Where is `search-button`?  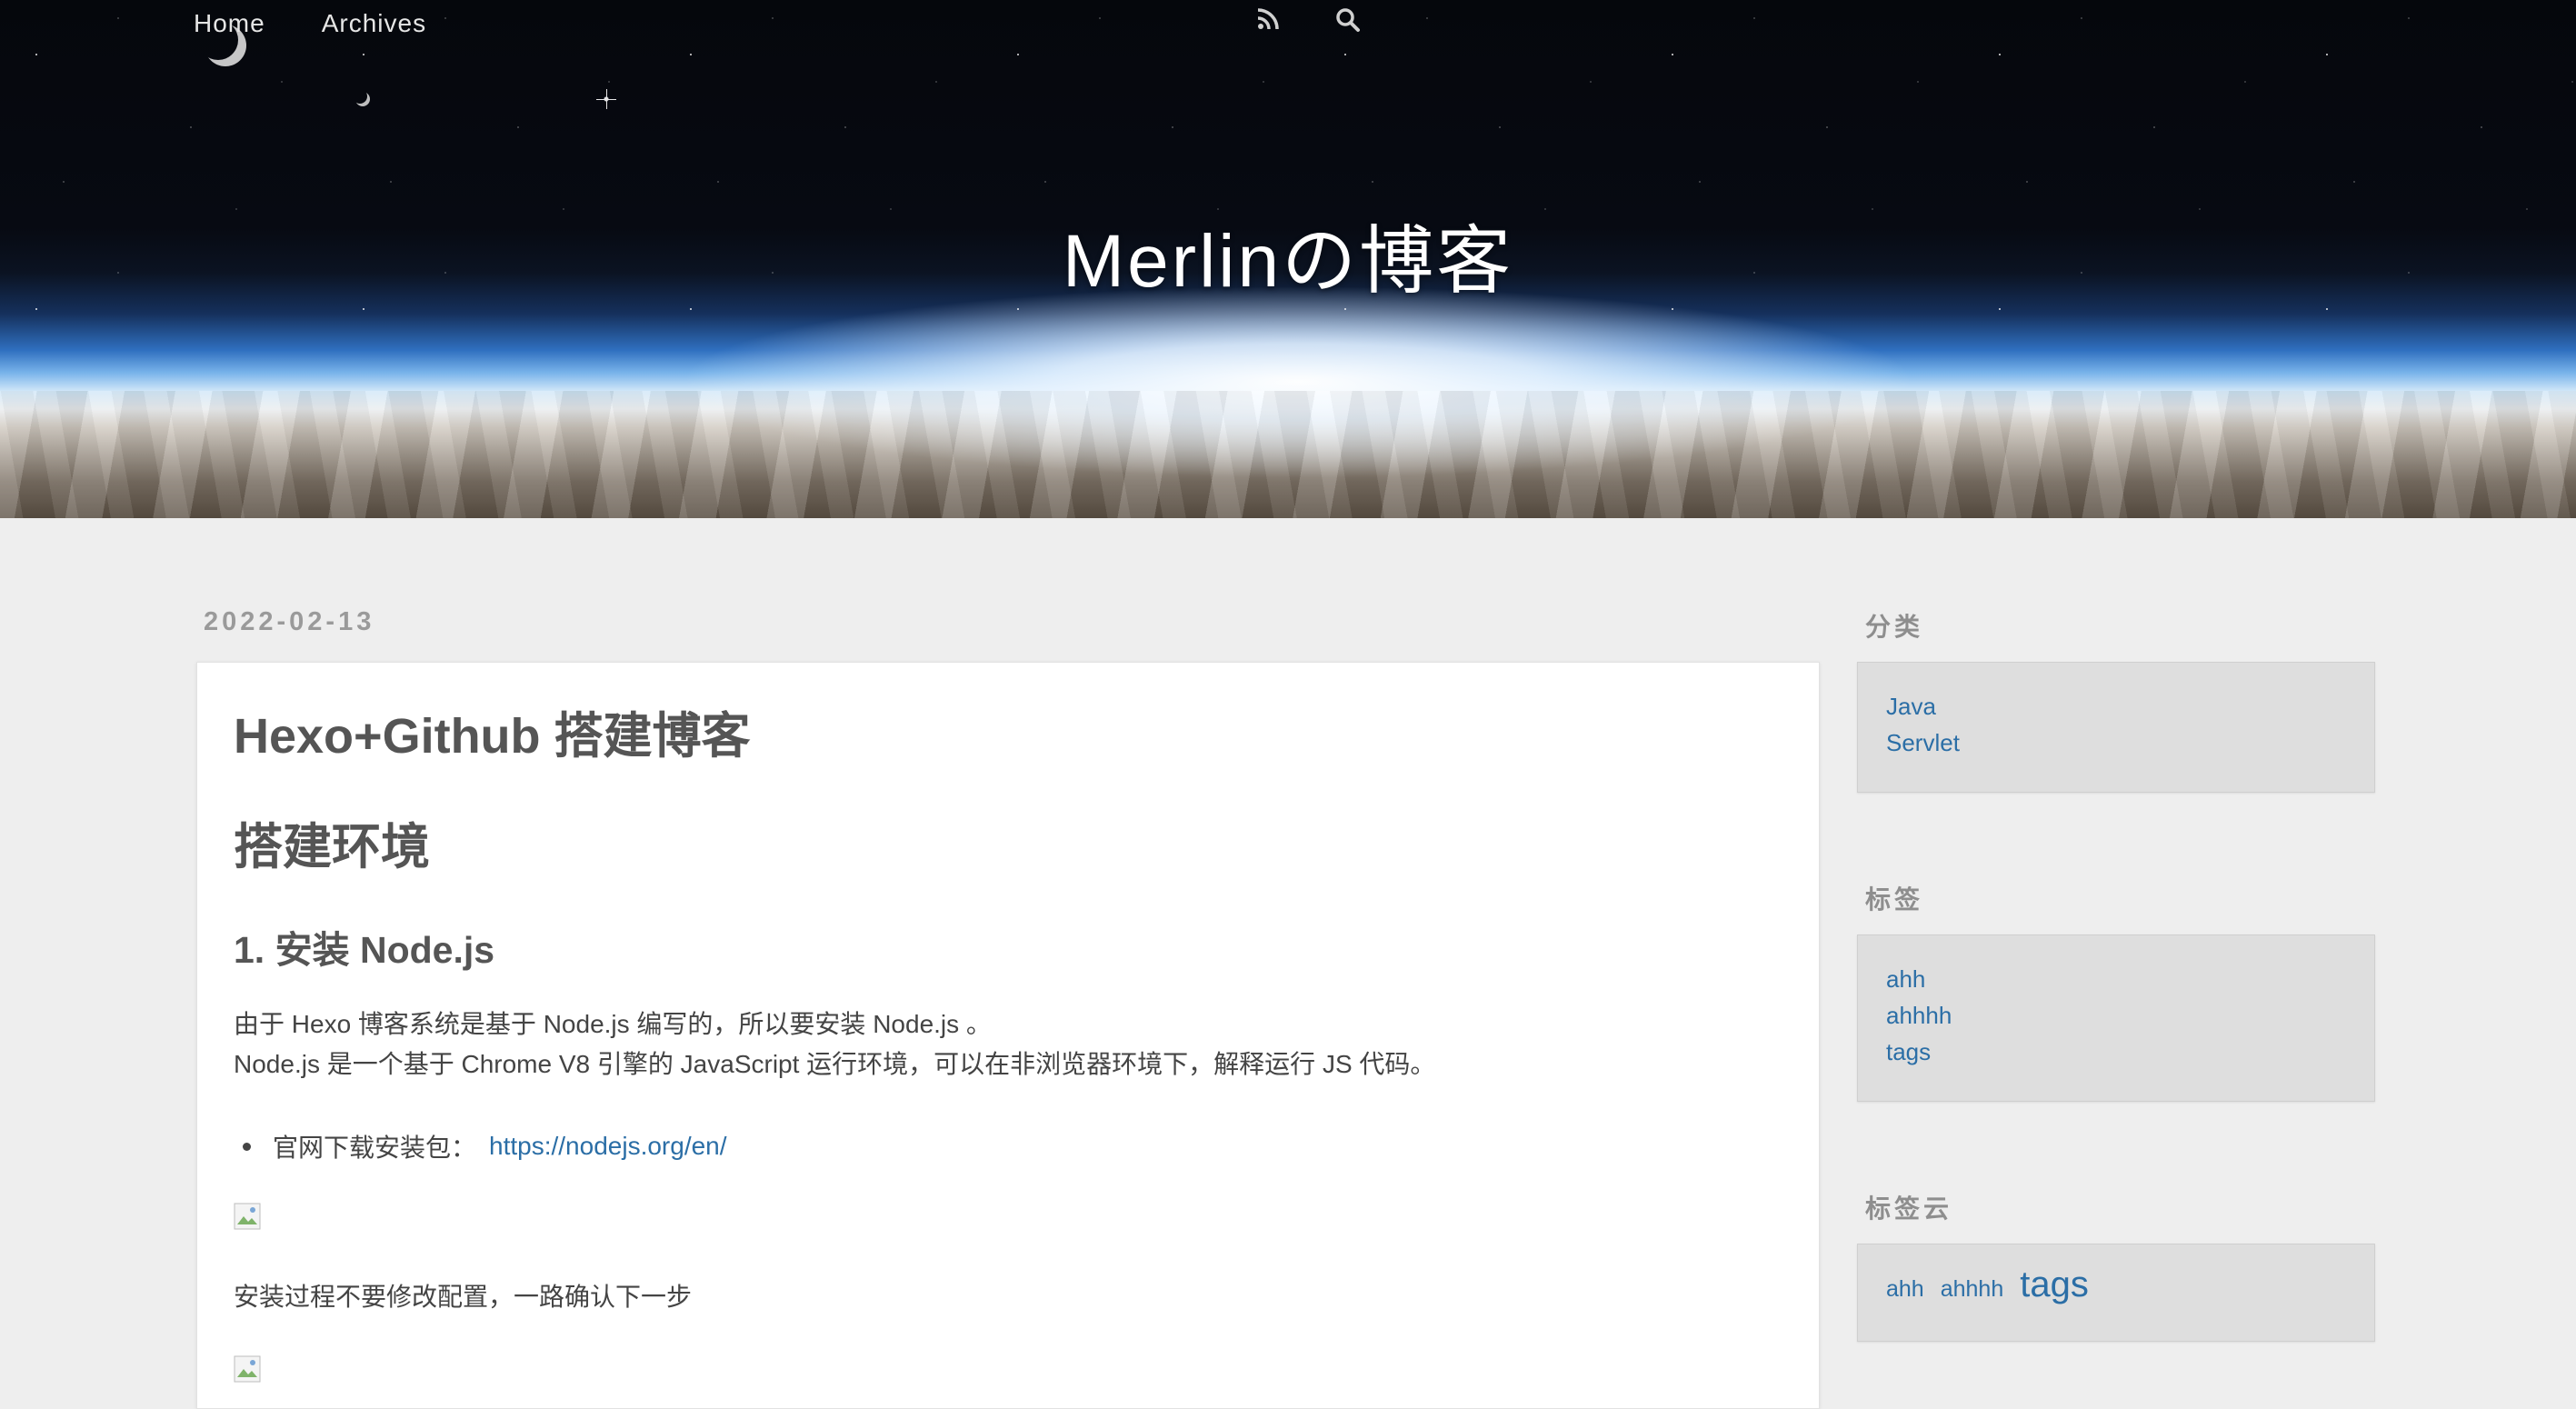
search-button is located at coordinates (1350, 22).